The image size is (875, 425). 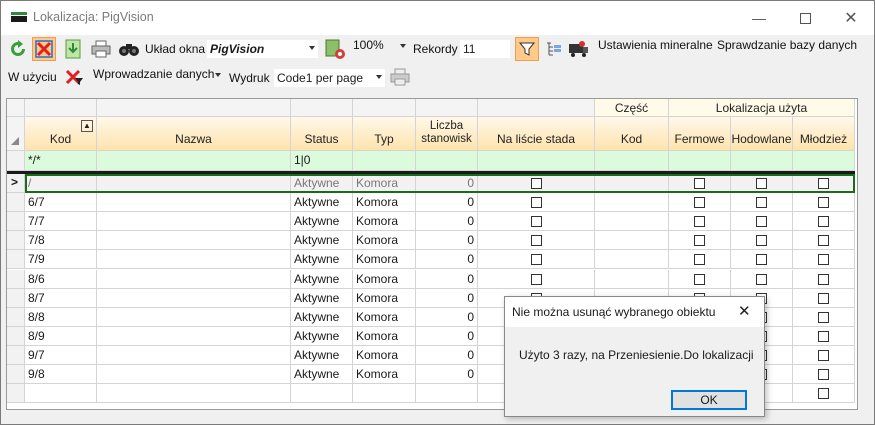 What do you see at coordinates (447, 134) in the screenshot?
I see `column-header-liczba: Liczba stanowisk` at bounding box center [447, 134].